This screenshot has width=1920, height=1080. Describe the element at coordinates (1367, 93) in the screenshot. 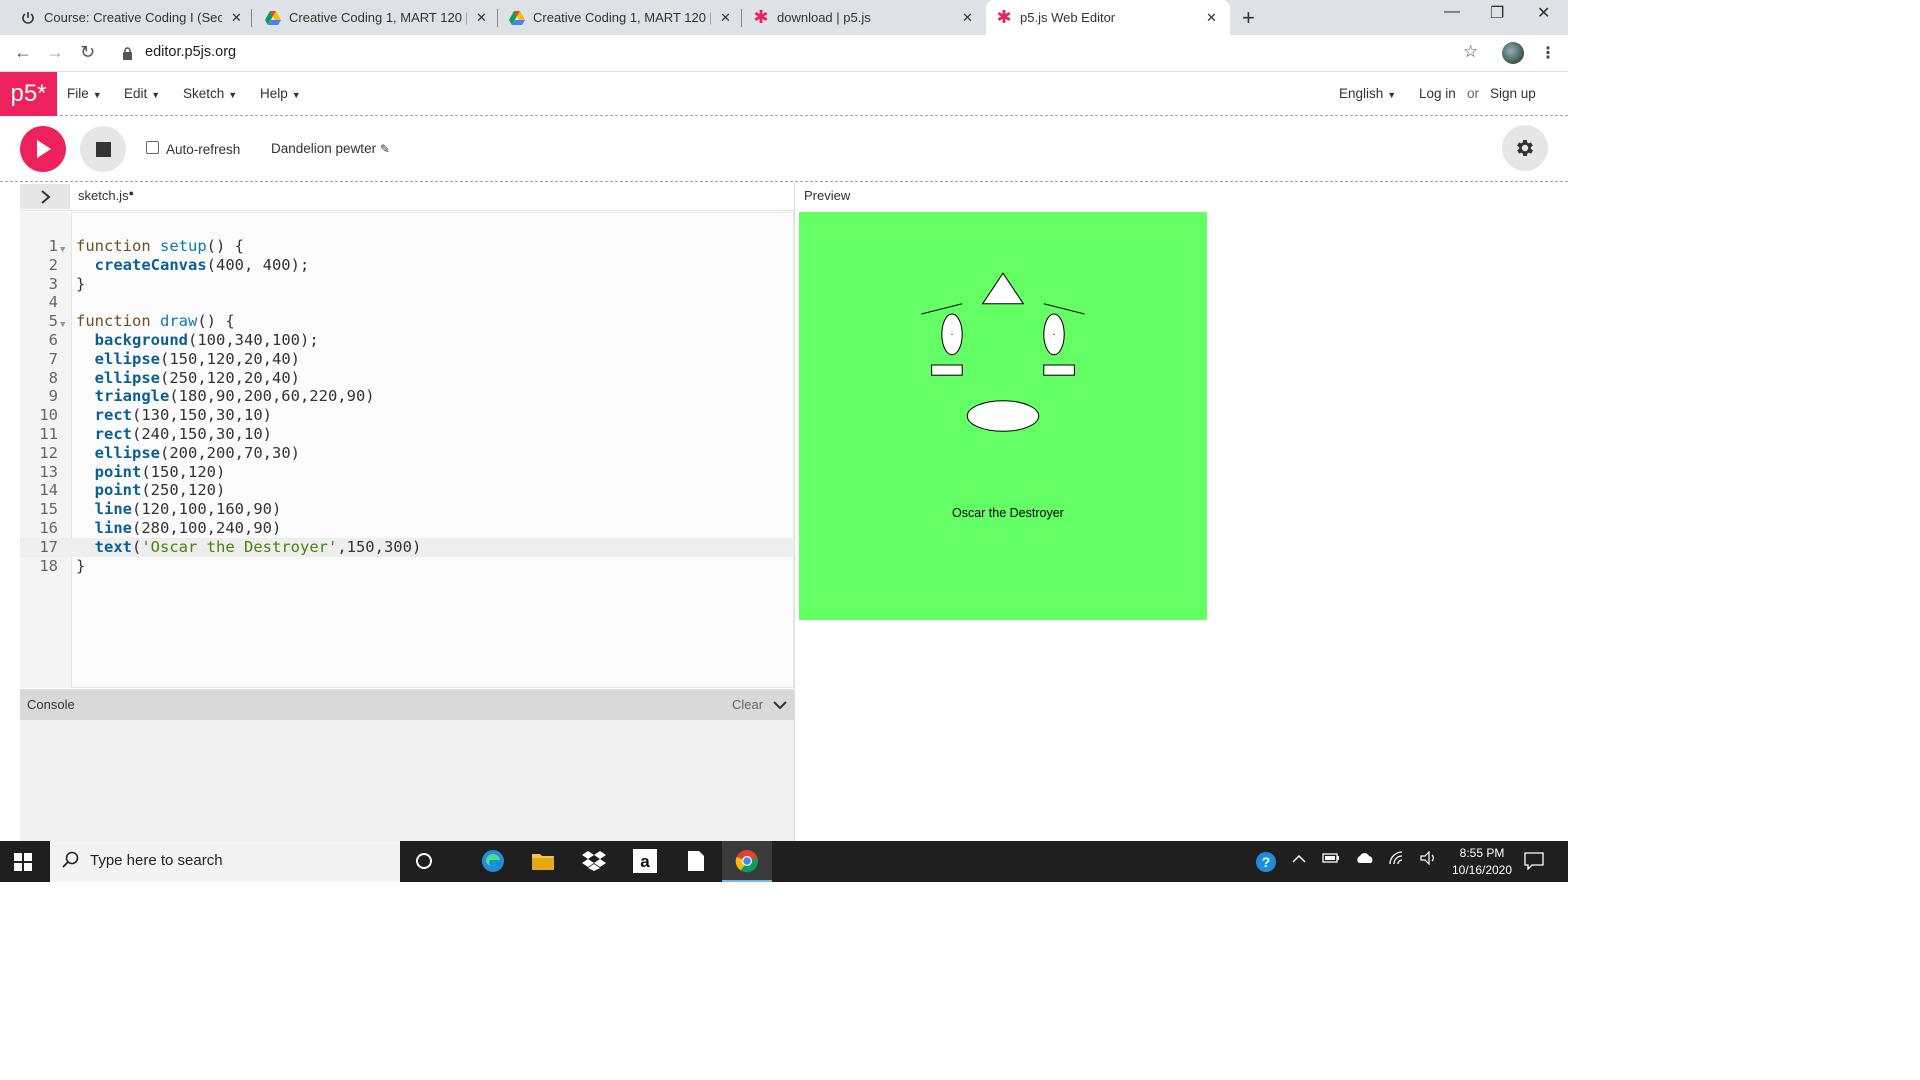

I see `language-select: English ▼` at that location.